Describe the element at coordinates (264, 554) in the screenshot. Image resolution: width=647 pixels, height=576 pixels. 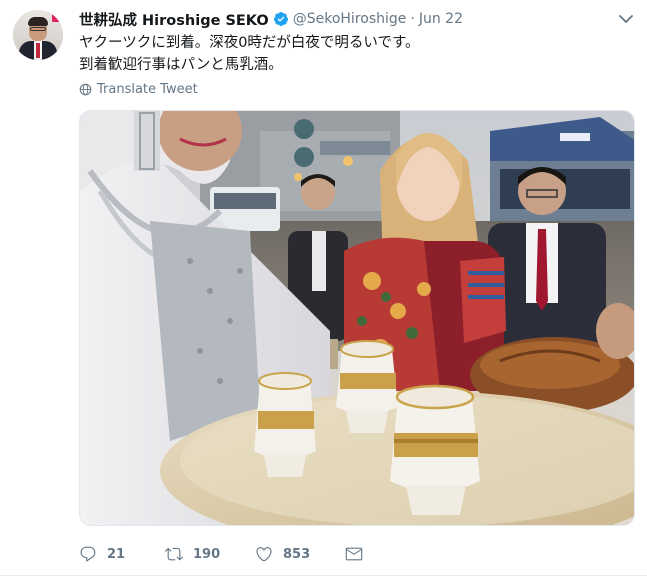
I see `heart-icon` at that location.